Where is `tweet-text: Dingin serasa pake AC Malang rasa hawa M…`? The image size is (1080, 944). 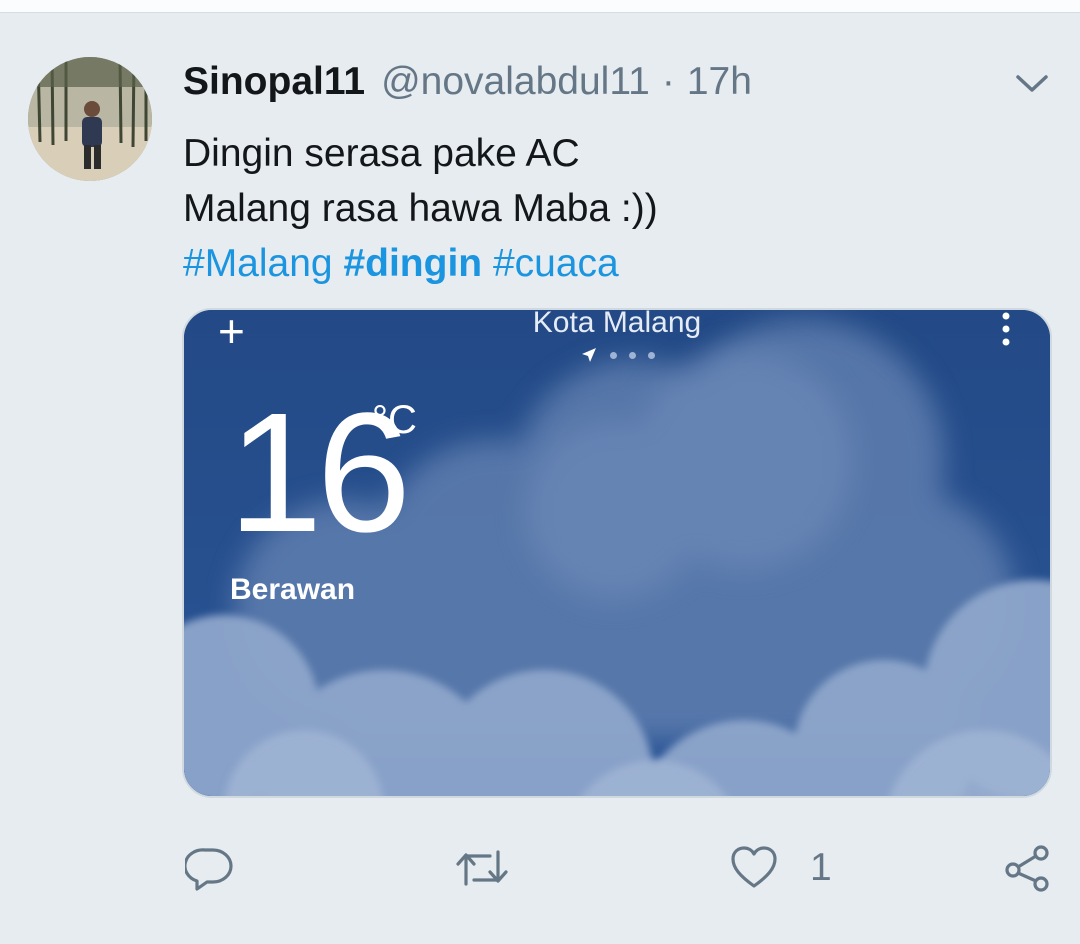 tweet-text: Dingin serasa pake AC Malang rasa hawa M… is located at coordinates (420, 208).